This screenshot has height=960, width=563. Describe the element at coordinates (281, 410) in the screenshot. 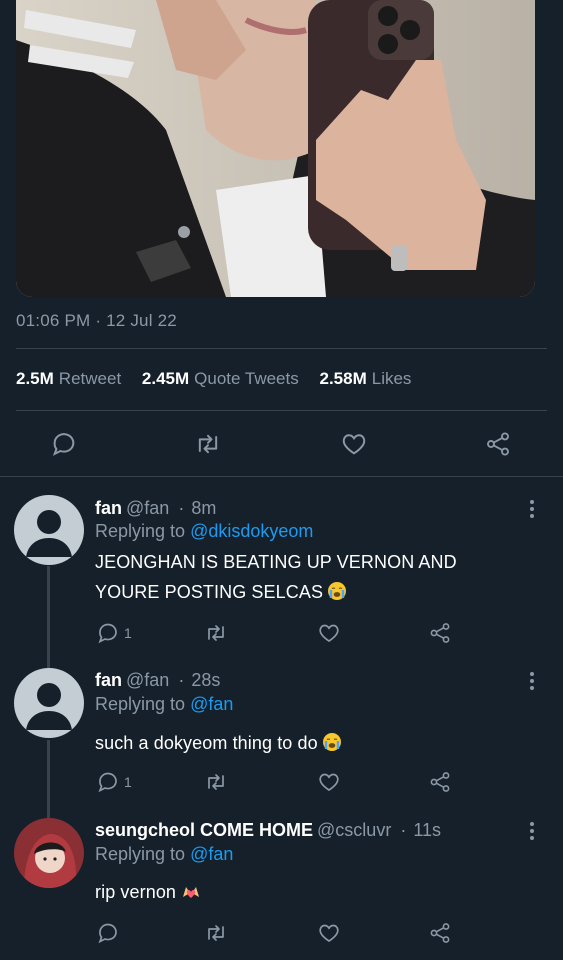

I see `divider-bottom` at that location.